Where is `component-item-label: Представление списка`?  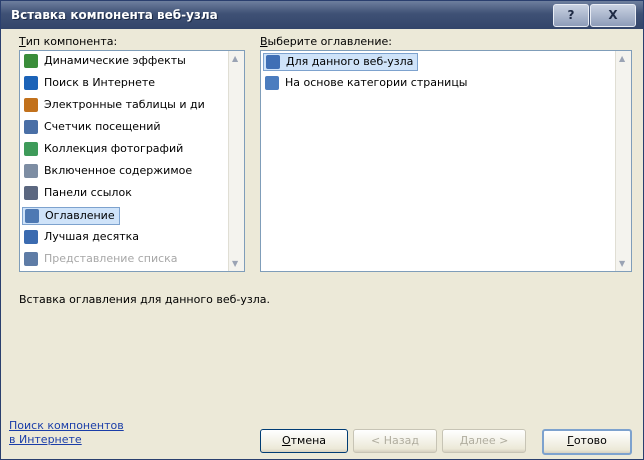 component-item-label: Представление списка is located at coordinates (111, 258).